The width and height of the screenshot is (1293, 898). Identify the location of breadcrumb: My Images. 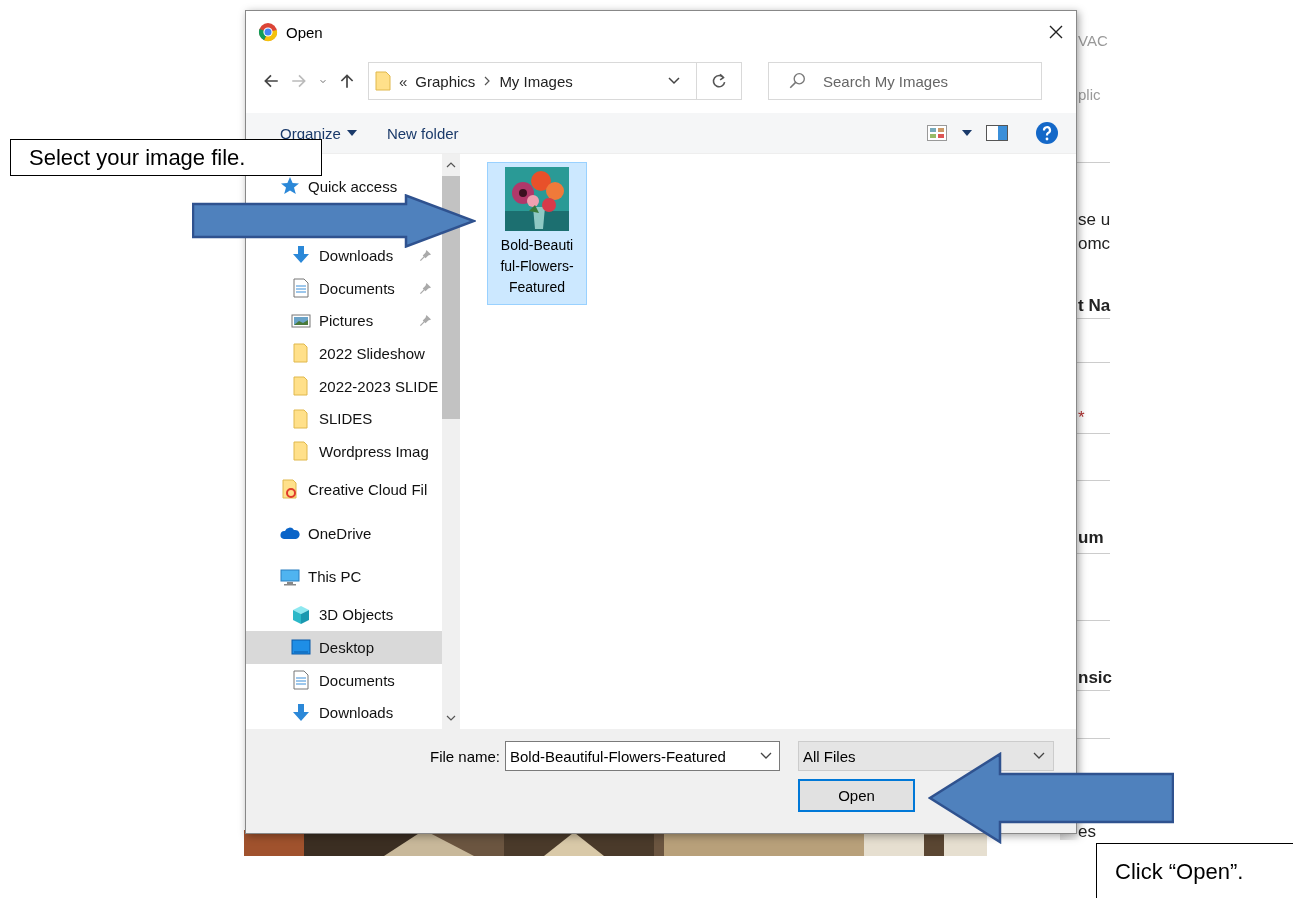
(536, 81).